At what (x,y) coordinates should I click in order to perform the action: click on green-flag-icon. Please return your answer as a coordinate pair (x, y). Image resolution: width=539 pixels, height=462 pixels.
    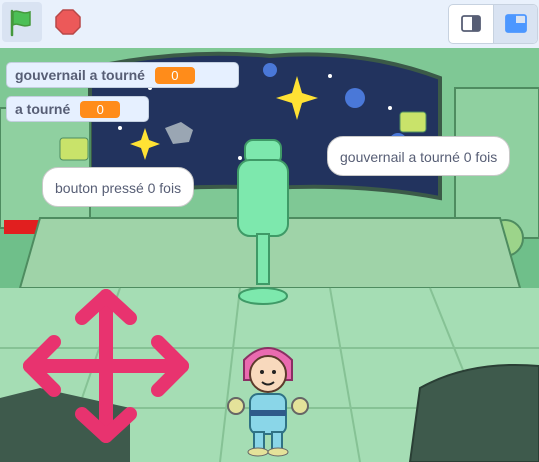
    Looking at the image, I should click on (20, 23).